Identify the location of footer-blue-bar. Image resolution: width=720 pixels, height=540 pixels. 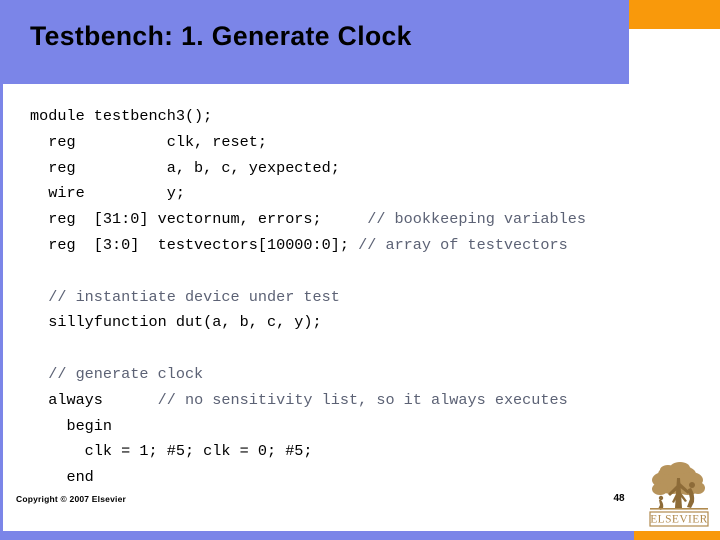
(317, 535).